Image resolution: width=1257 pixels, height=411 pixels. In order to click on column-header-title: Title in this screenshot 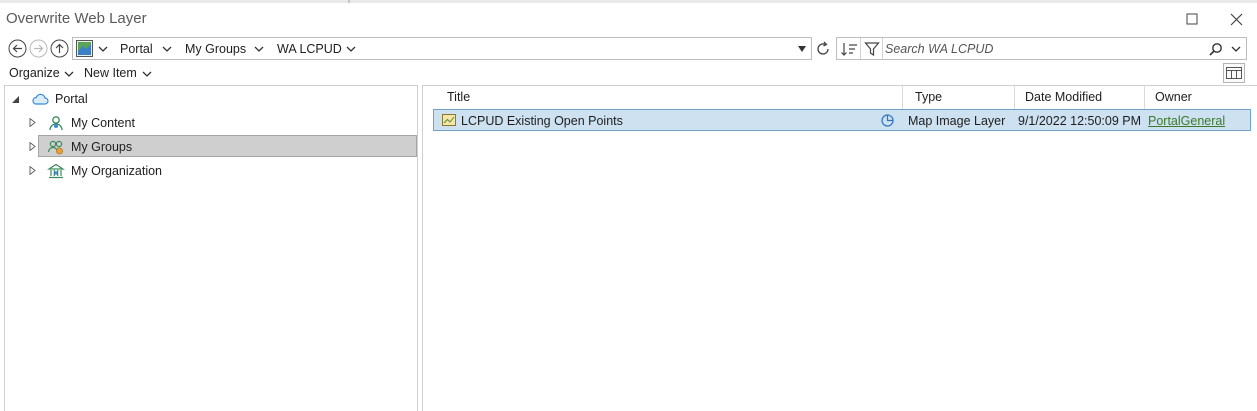, I will do `click(670, 97)`.